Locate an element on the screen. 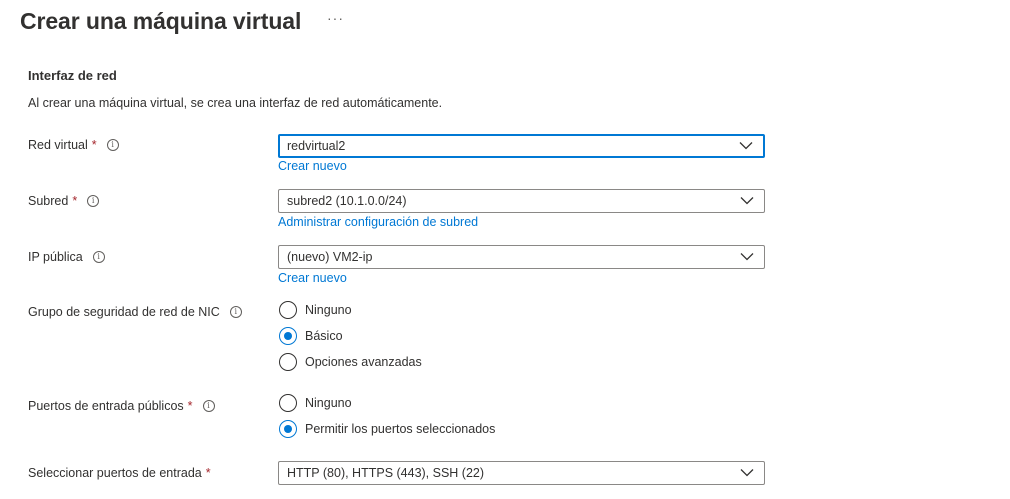 The height and width of the screenshot is (499, 1010). nsg-radio-avanzadas: Opciones avanzadas is located at coordinates (350, 362).